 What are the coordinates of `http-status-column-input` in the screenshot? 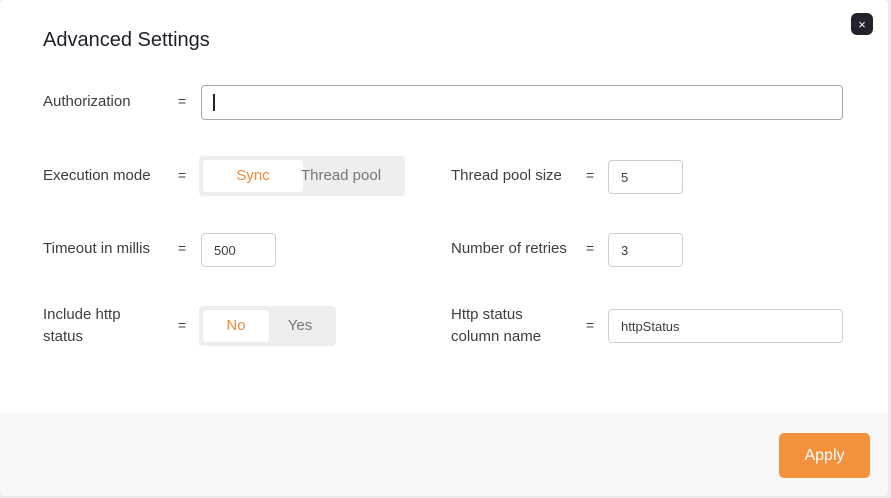 It's located at (725, 326).